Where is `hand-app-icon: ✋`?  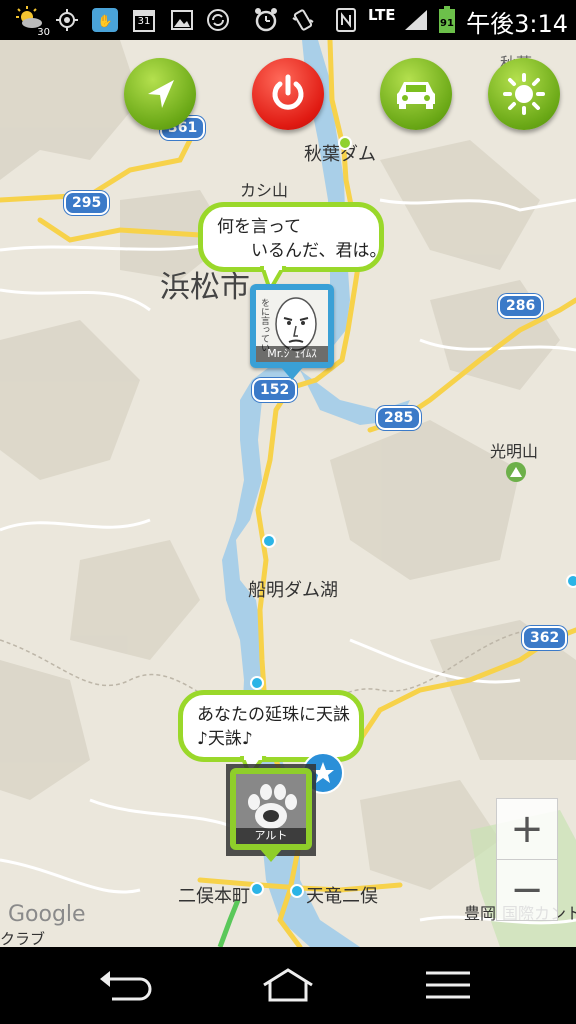 hand-app-icon: ✋ is located at coordinates (105, 20).